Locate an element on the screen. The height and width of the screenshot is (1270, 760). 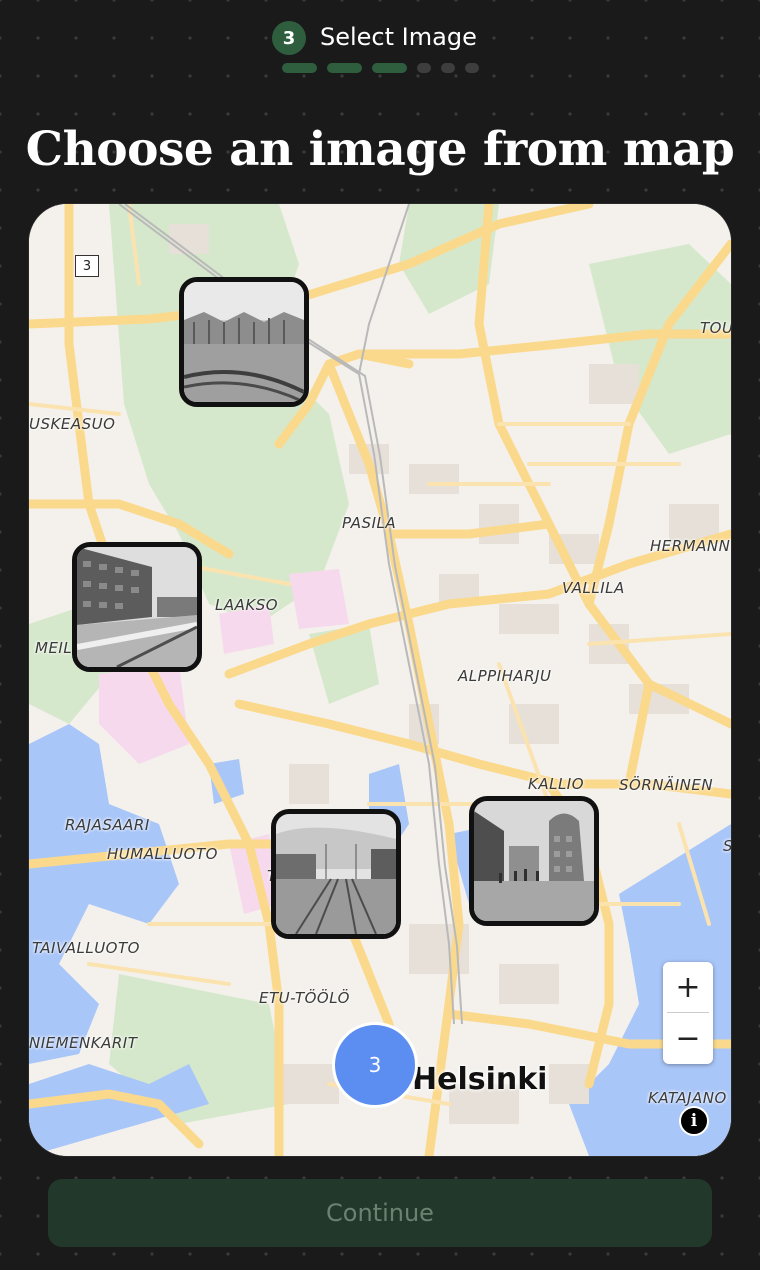
place-etu-toolo: ETU-TÖÖLÖ is located at coordinates (304, 998).